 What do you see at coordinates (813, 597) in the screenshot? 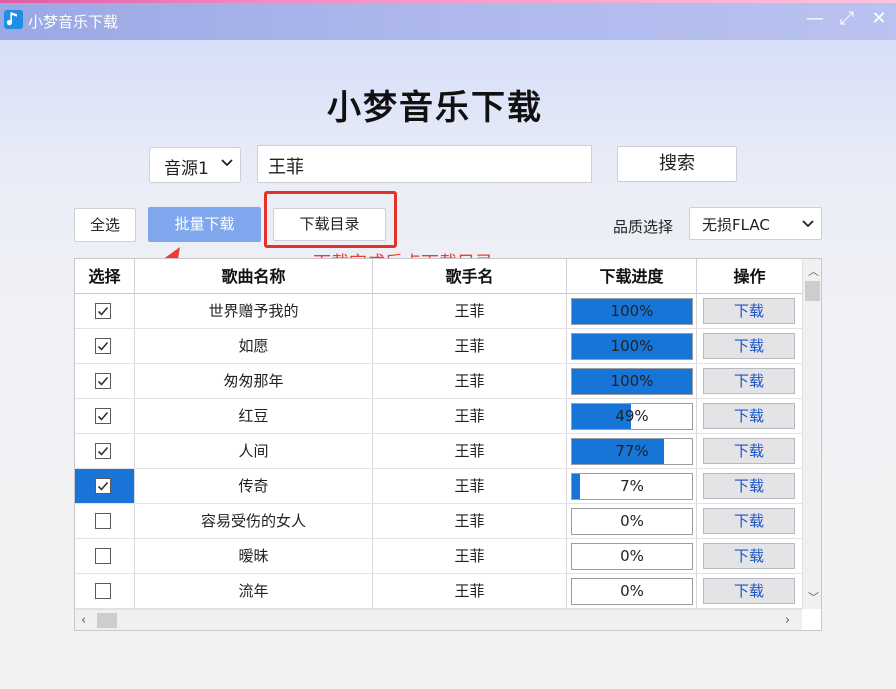
I see `scroll-down-icon: ﹀` at bounding box center [813, 597].